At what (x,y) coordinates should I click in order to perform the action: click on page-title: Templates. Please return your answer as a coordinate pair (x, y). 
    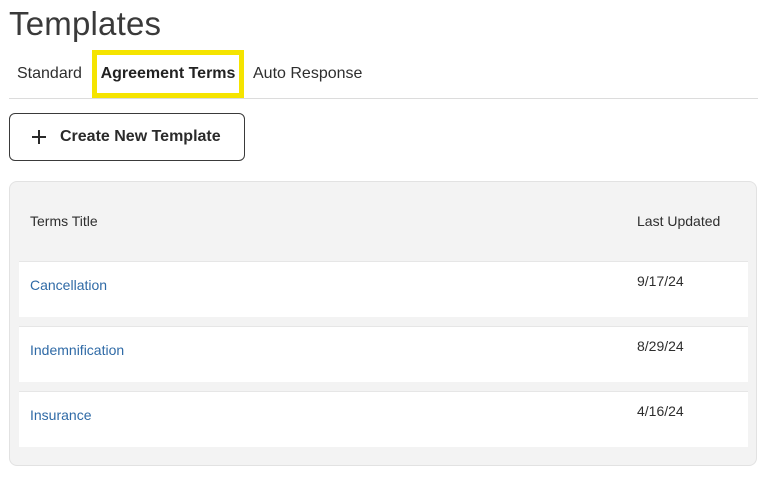
    Looking at the image, I should click on (85, 23).